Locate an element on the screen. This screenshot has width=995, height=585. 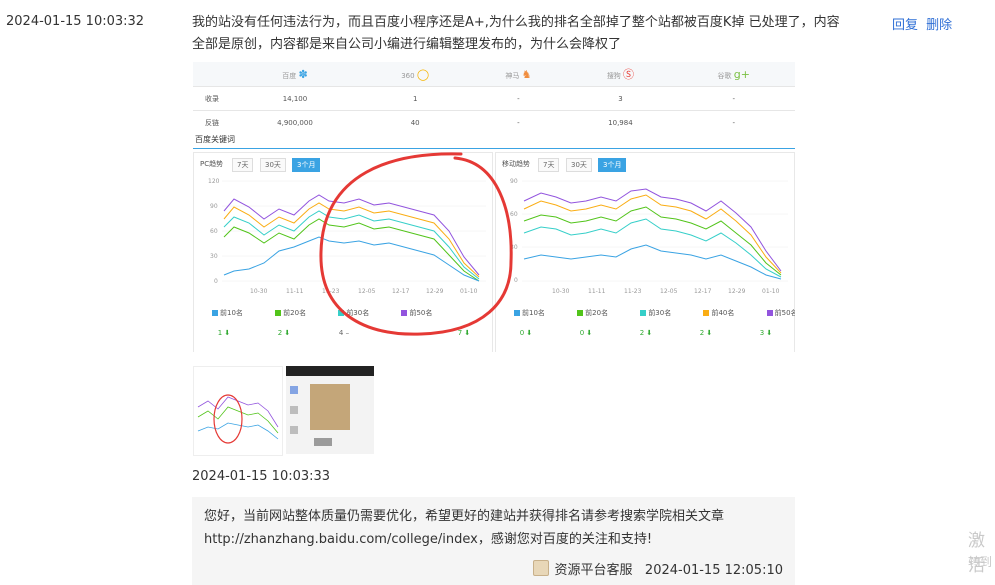
rank-count: 4 – is located at coordinates (344, 333).